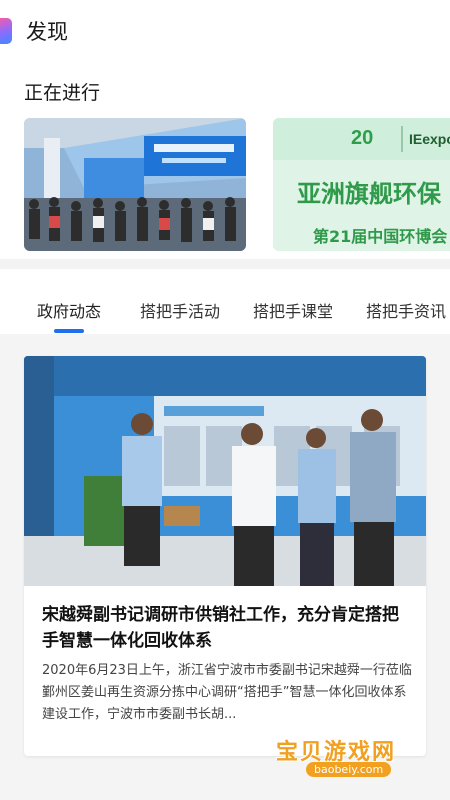 This screenshot has height=800, width=450. I want to click on exhibition-photo, so click(135, 184).